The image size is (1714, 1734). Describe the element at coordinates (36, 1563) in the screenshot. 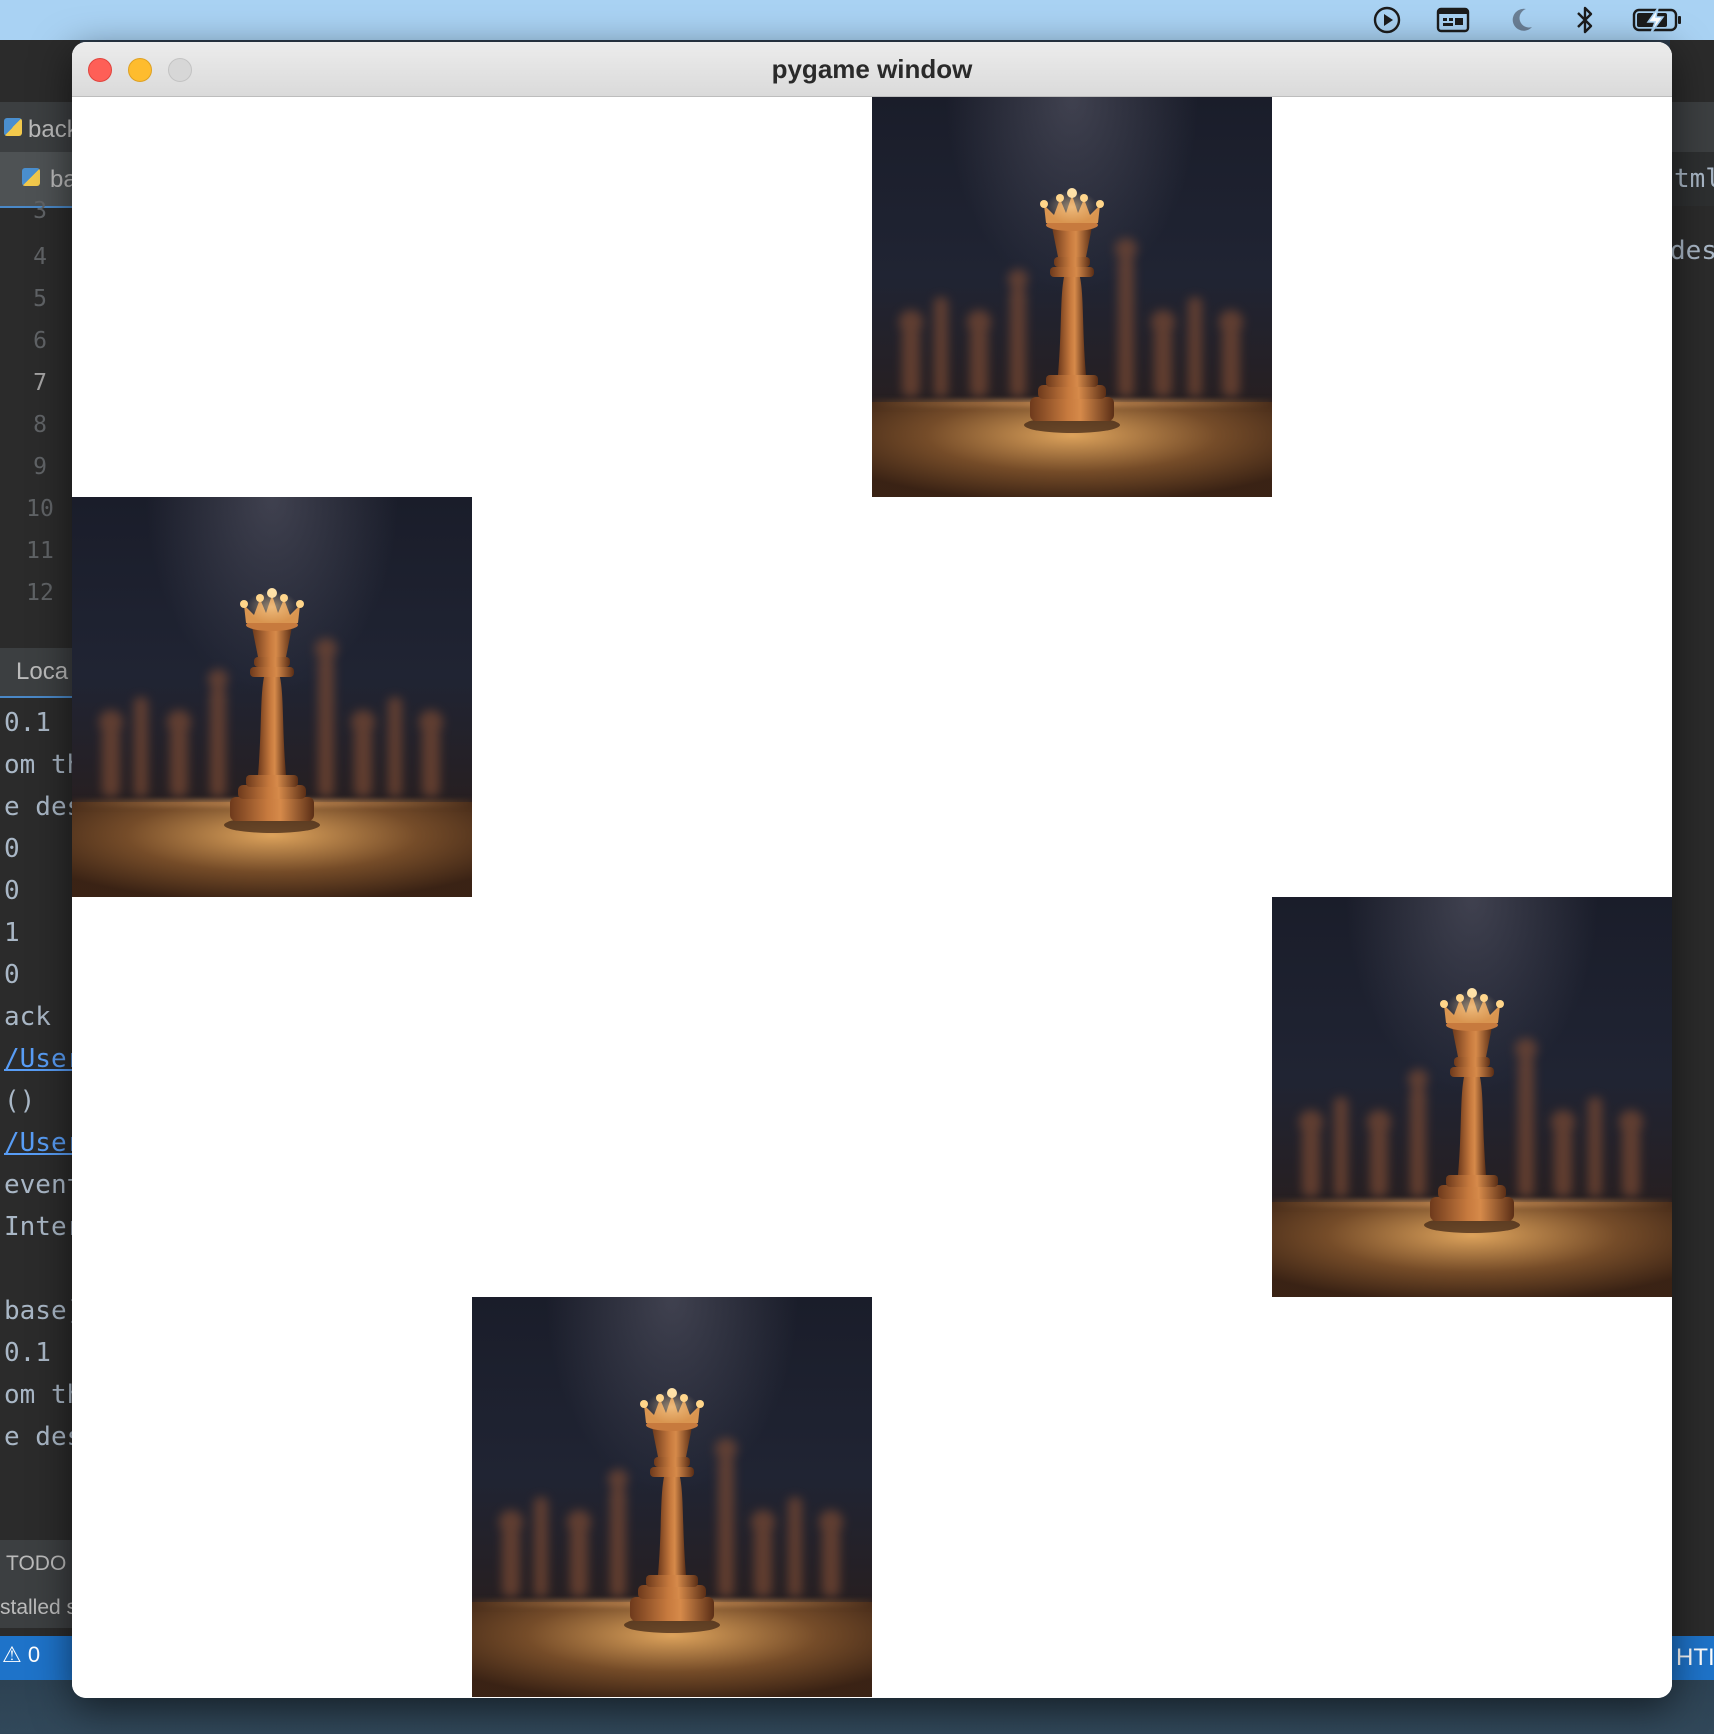

I see `todo-tab-label: TODO` at that location.